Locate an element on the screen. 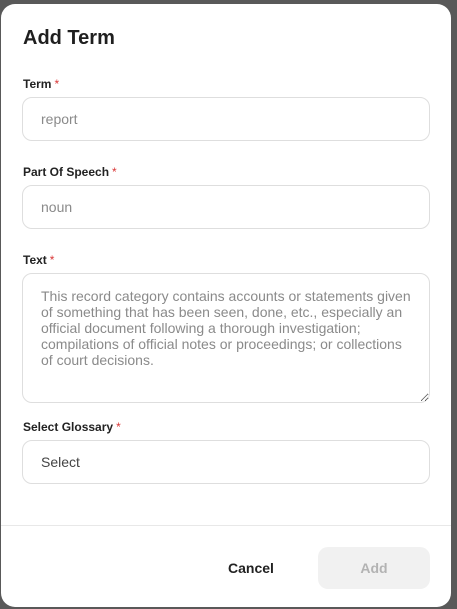 The width and height of the screenshot is (457, 609). term-input is located at coordinates (226, 119).